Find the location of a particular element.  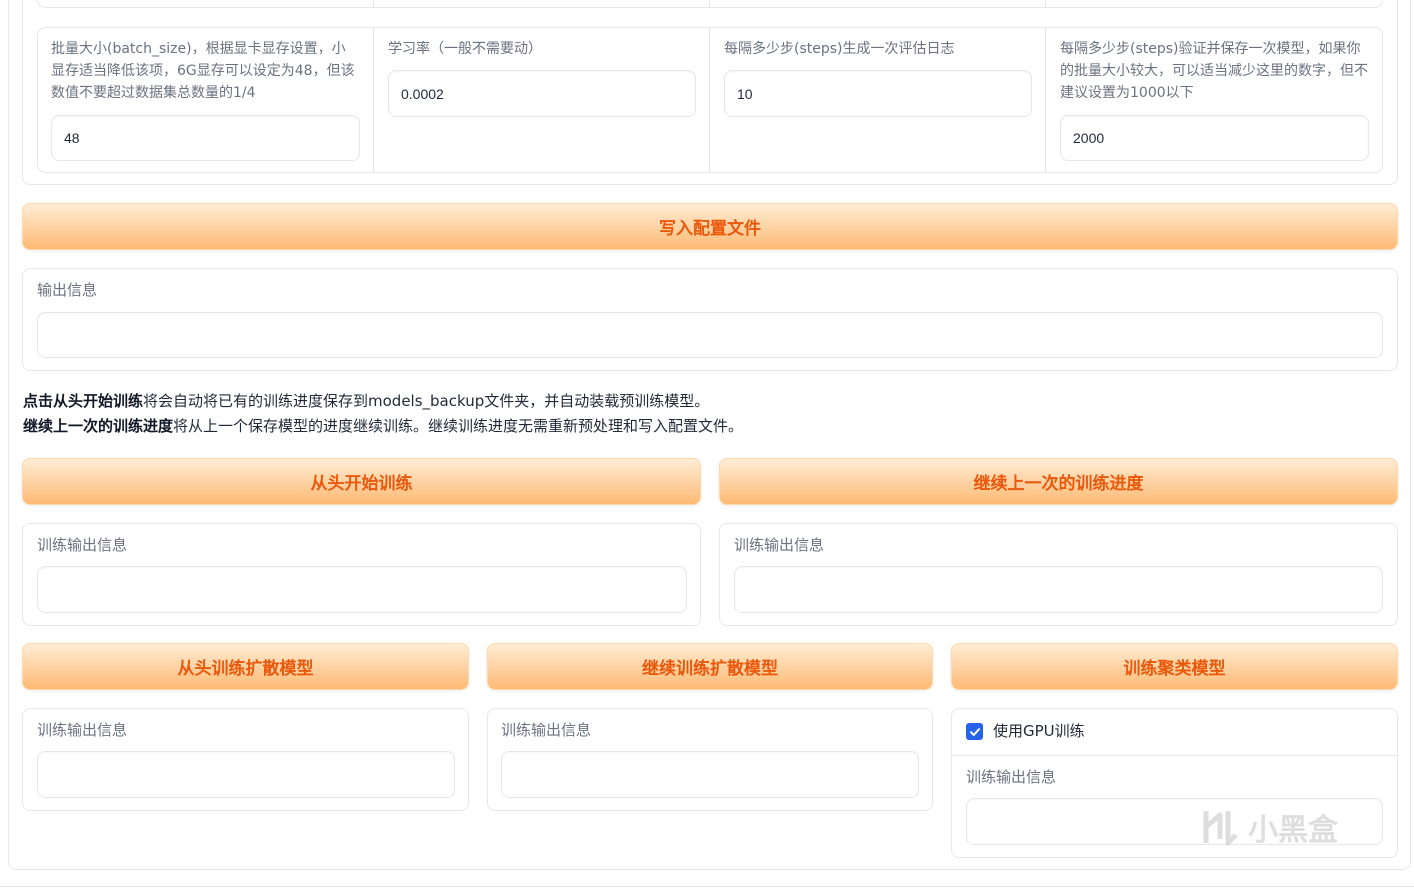

use-gpu-checkbox is located at coordinates (974, 731).